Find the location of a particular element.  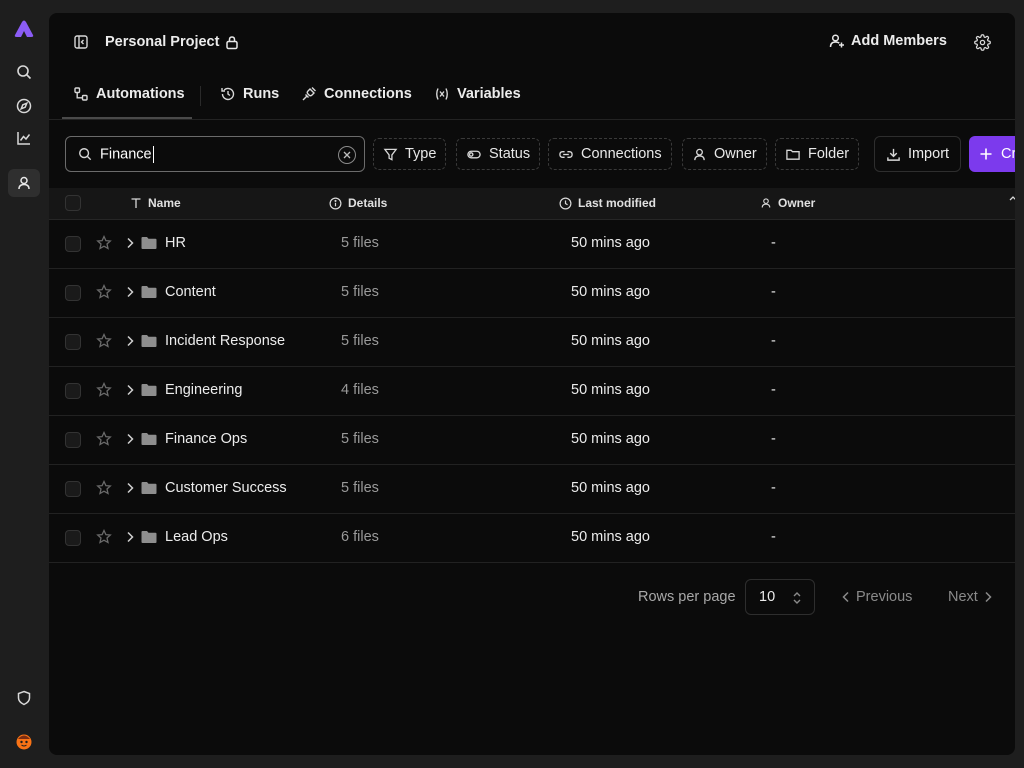

table-row: Customer Success 5 files 50 mins ago - is located at coordinates (532, 489).